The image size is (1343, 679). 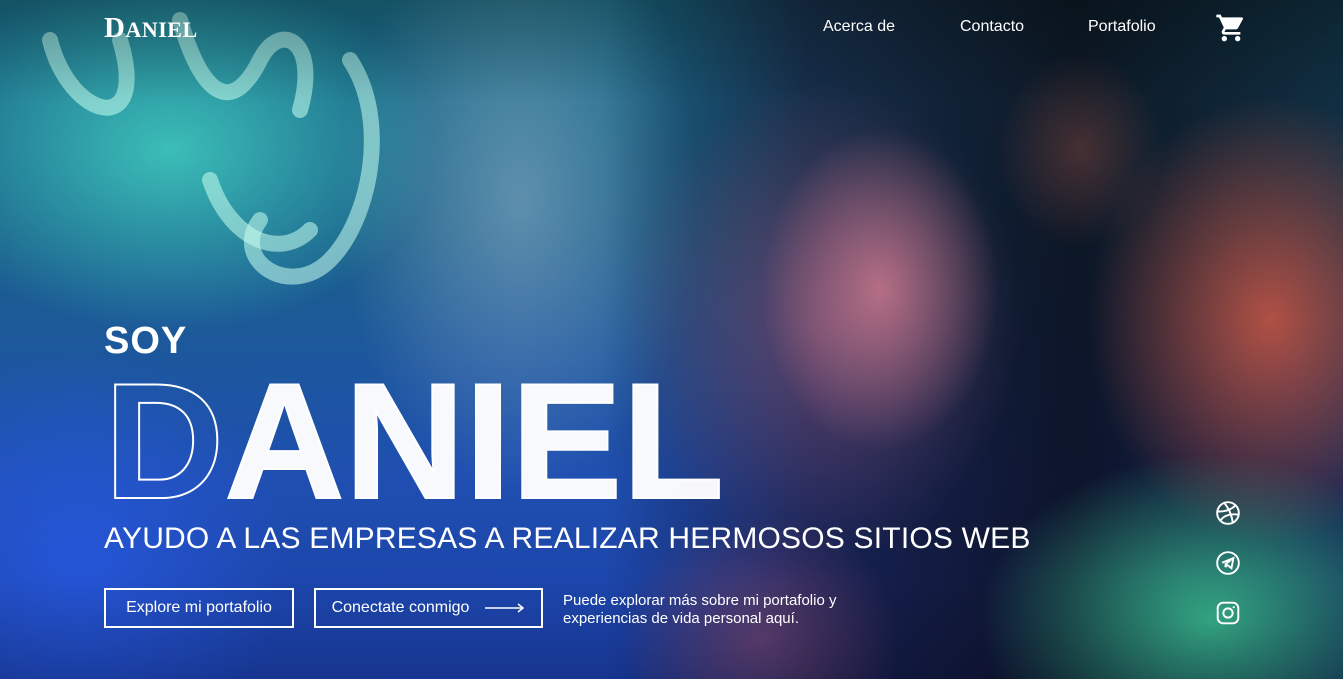 I want to click on nav-link-acerca: Acerca de, so click(x=859, y=27).